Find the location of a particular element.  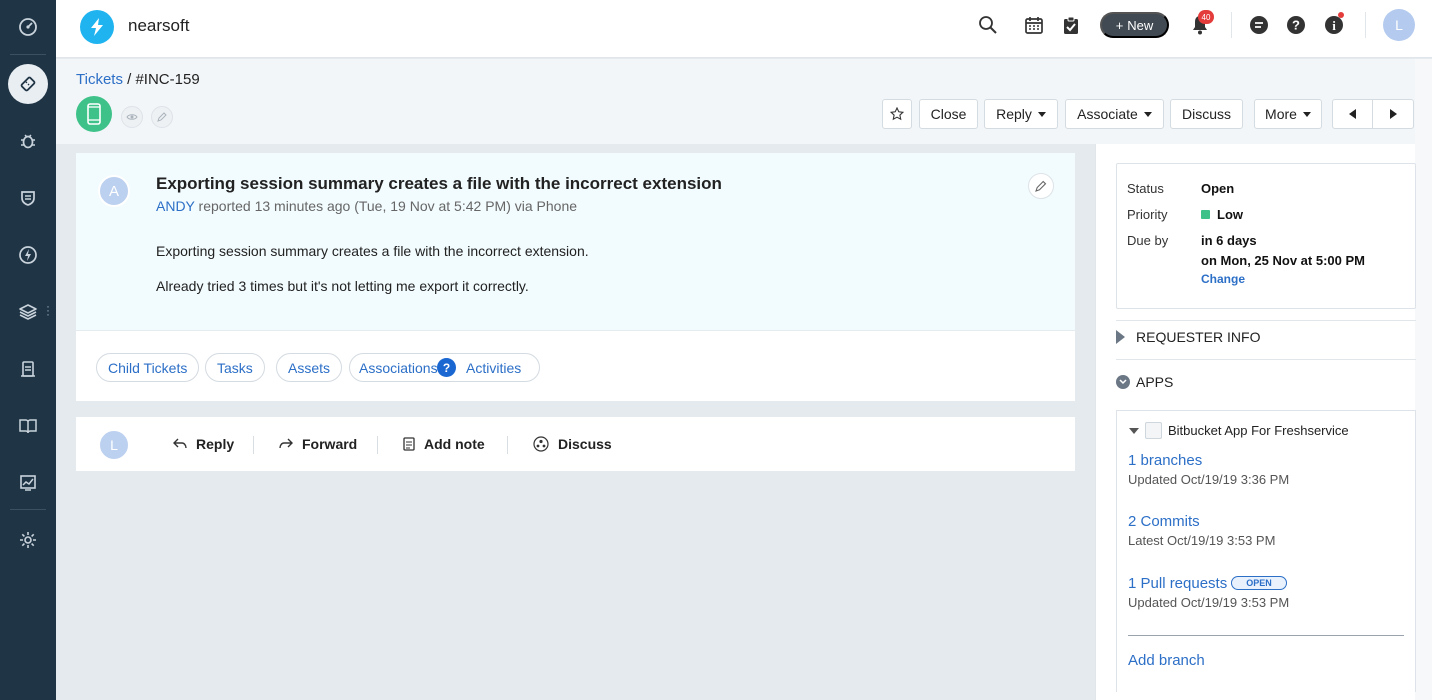

forward-action: Forward is located at coordinates (318, 444).